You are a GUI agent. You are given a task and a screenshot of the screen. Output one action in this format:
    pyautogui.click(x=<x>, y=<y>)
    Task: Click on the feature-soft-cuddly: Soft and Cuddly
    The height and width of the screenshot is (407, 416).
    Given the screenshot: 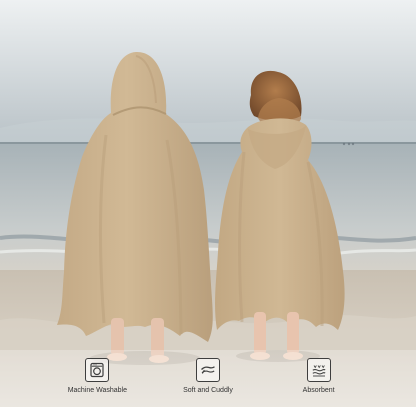 What is the action you would take?
    pyautogui.click(x=208, y=376)
    